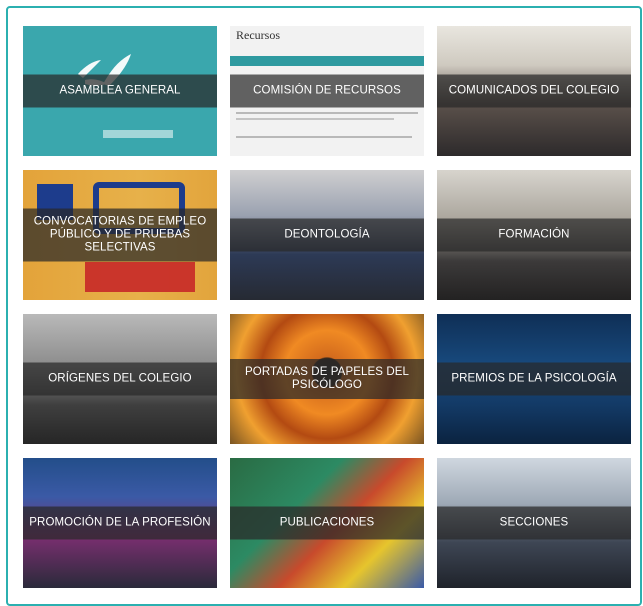 This screenshot has width=643, height=606. I want to click on tile-label: DEONTOLOGÍA, so click(327, 235).